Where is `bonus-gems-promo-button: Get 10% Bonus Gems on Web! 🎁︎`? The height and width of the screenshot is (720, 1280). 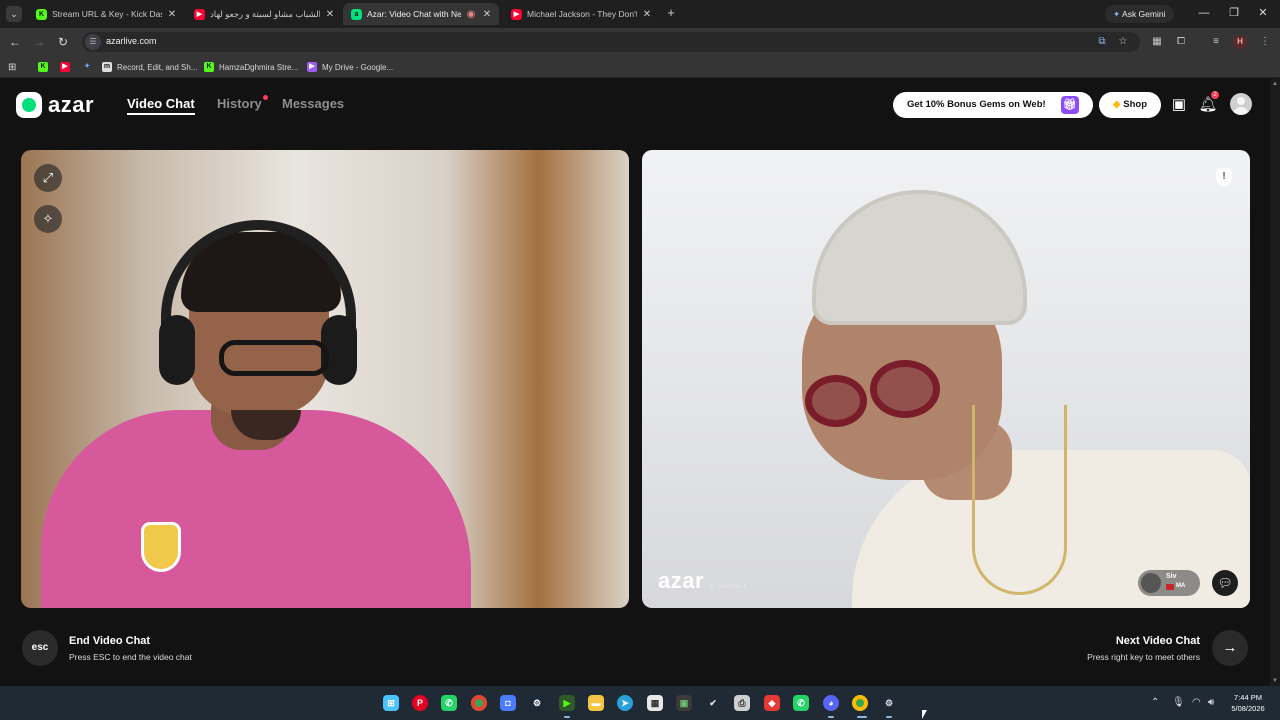 bonus-gems-promo-button: Get 10% Bonus Gems on Web! 🎁︎ is located at coordinates (993, 105).